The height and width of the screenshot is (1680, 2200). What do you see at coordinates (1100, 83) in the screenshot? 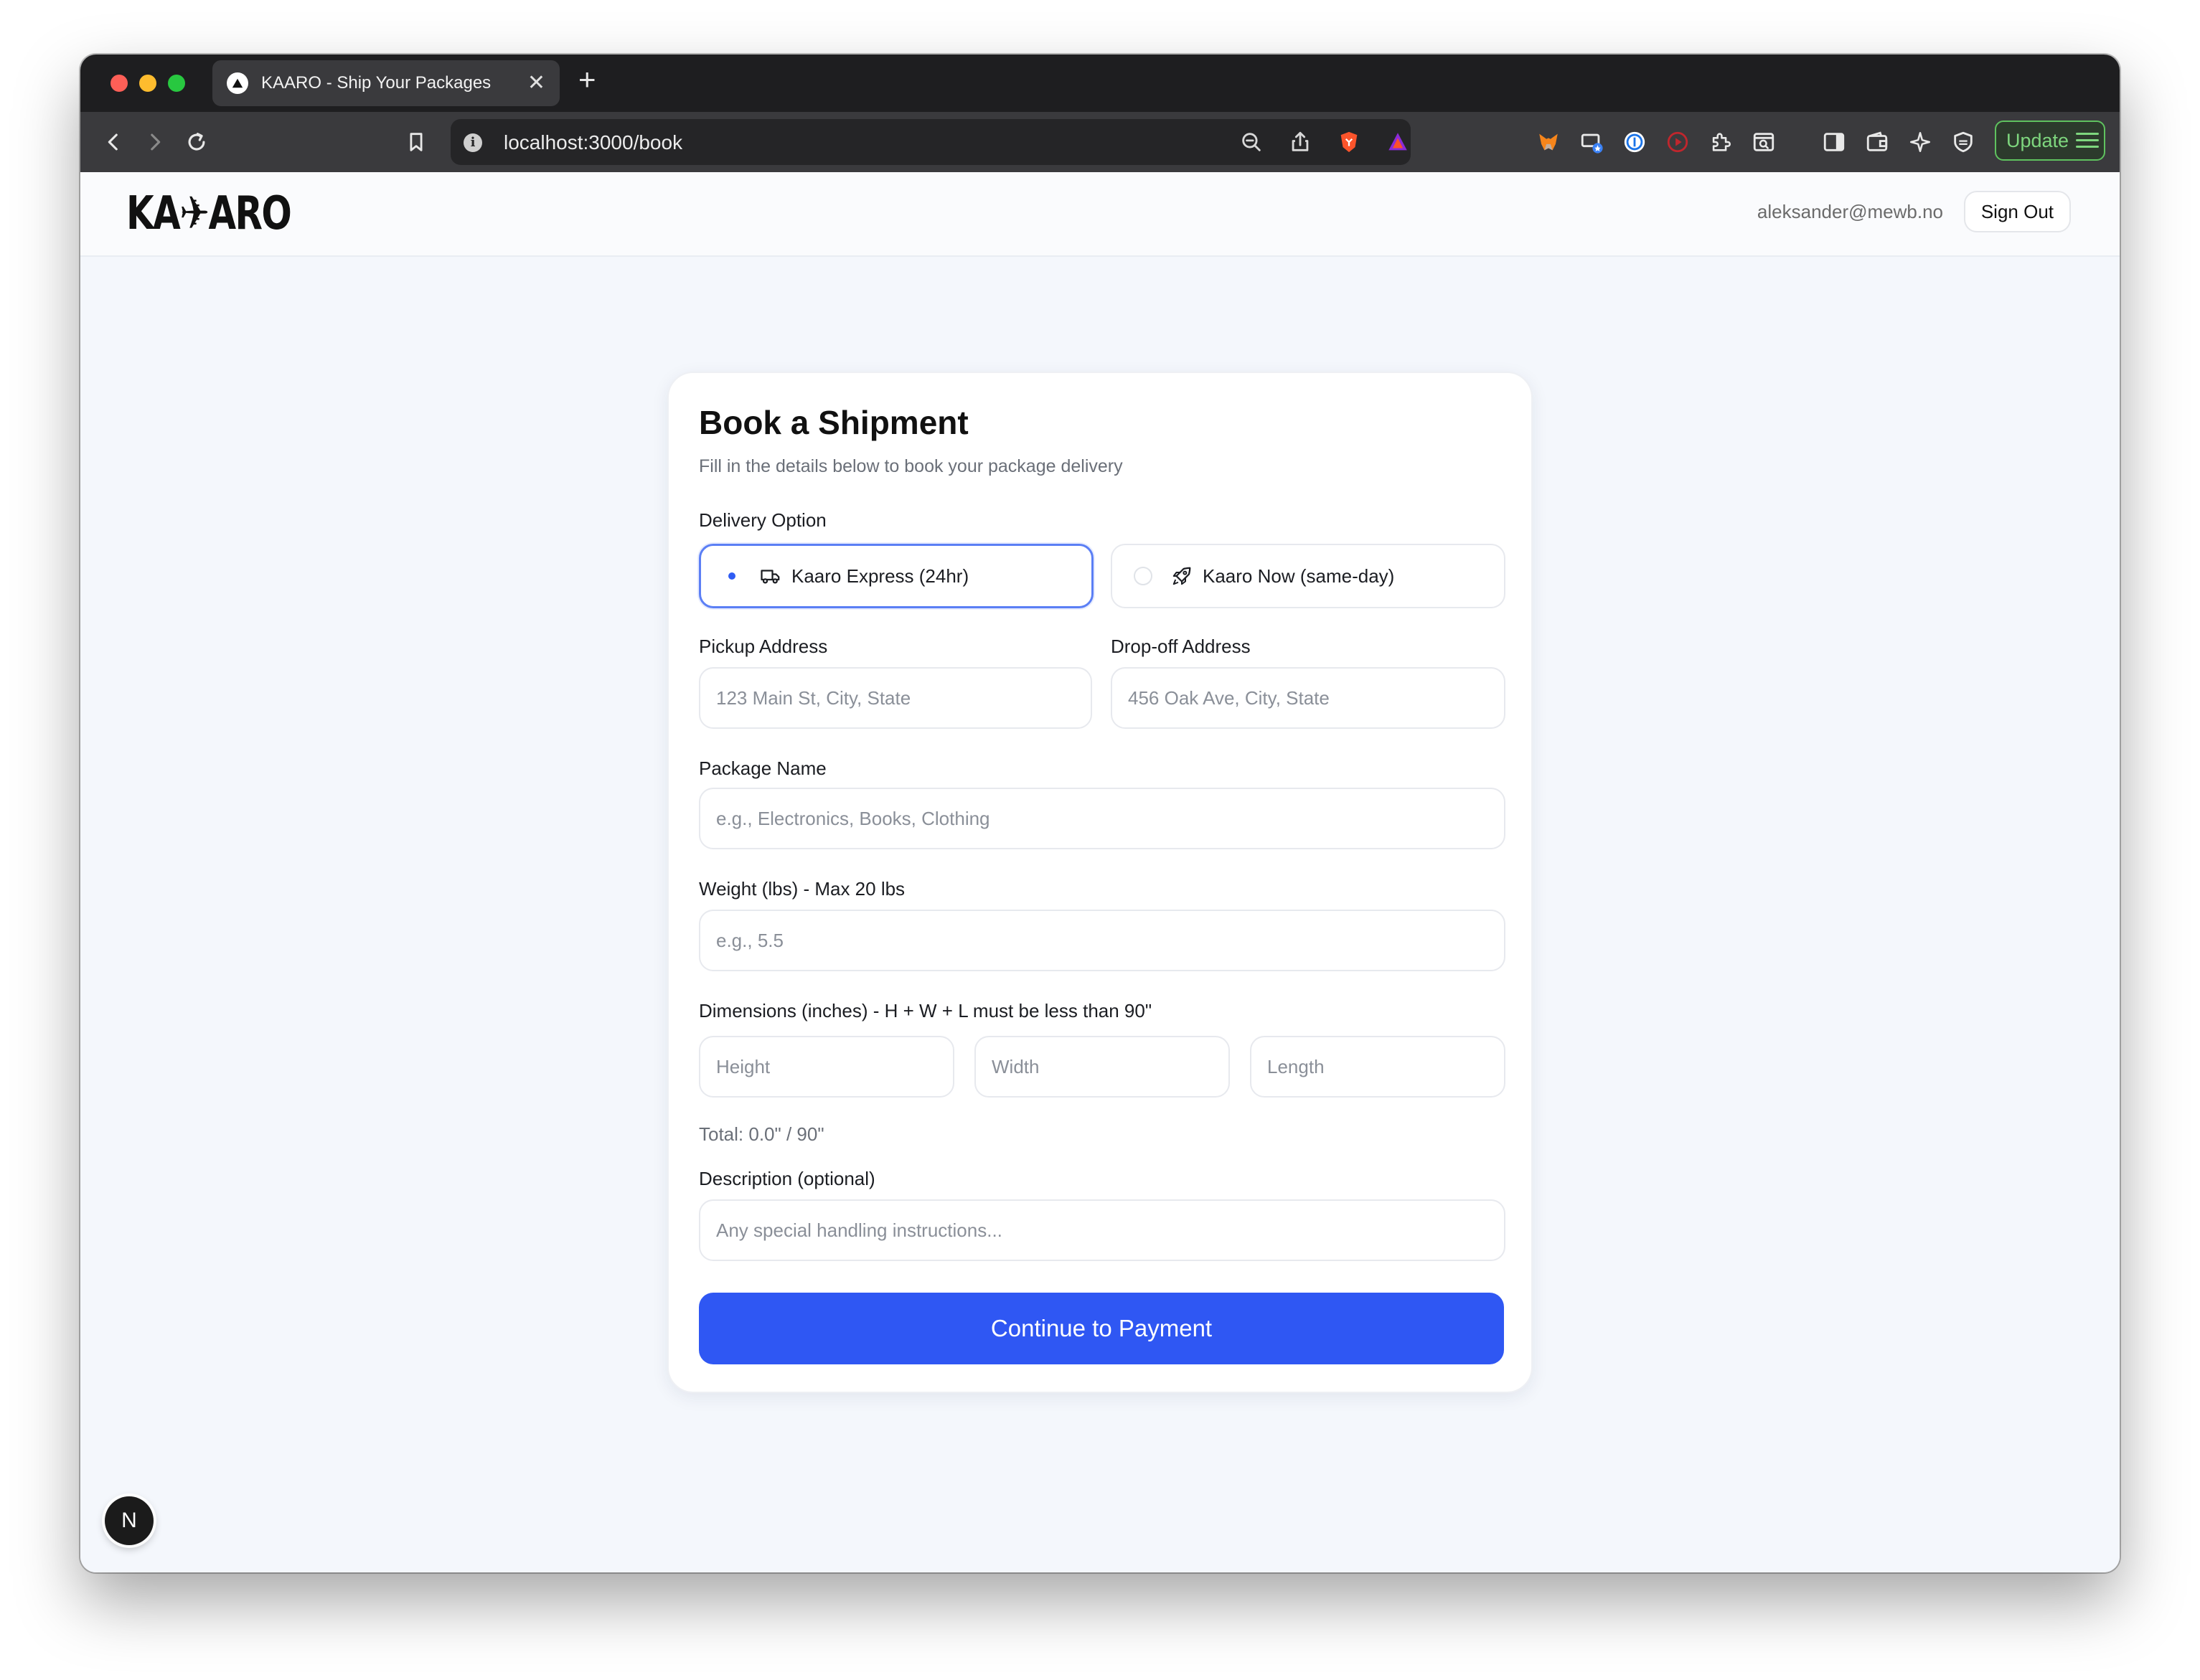
I see `tab-strip: KAARO - Ship Your Packages ✕ +` at bounding box center [1100, 83].